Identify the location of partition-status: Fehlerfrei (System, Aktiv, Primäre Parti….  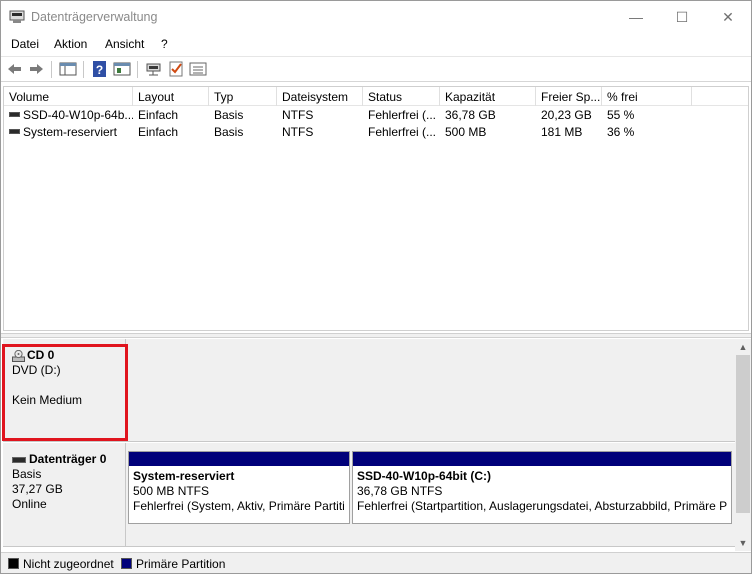
(239, 506).